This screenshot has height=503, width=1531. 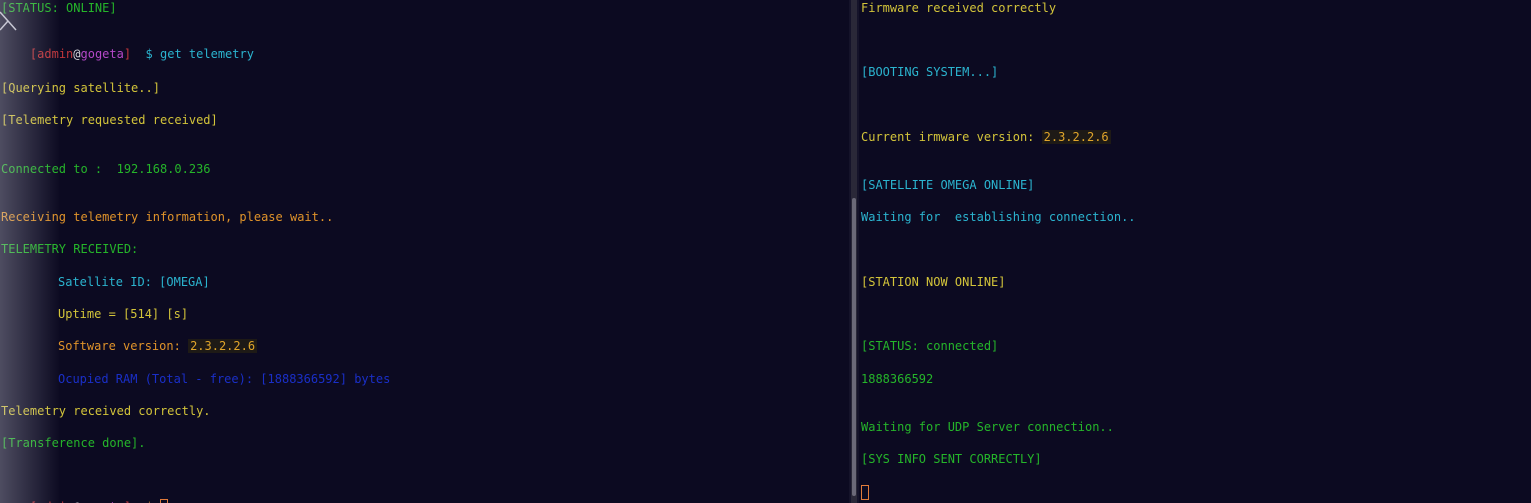 I want to click on close-icon, so click(x=9, y=21).